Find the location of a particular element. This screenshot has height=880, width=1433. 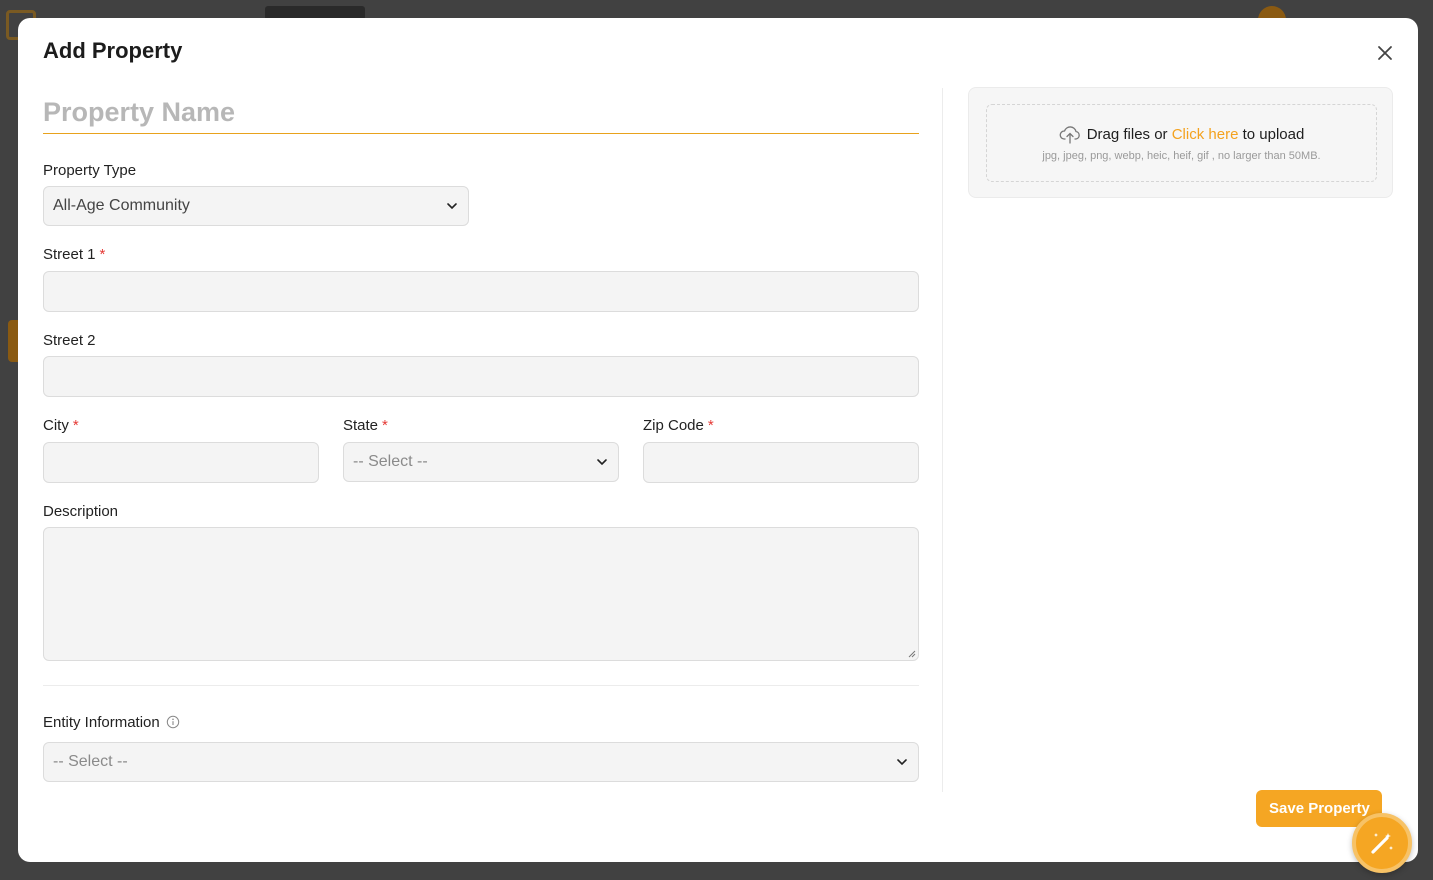

description-label: Description is located at coordinates (81, 511).